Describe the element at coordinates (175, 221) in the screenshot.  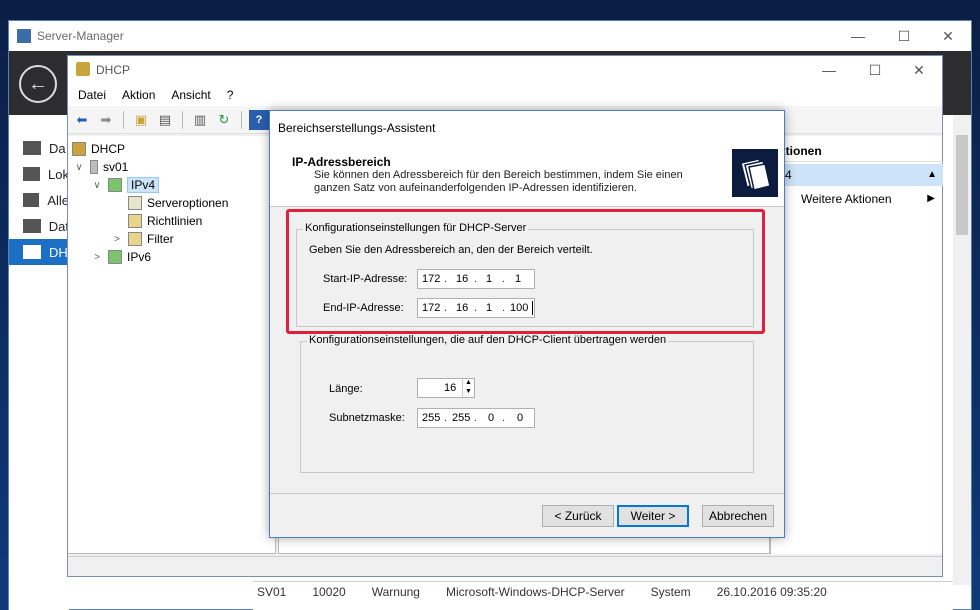
I see `tree-label: Richtlinien` at that location.